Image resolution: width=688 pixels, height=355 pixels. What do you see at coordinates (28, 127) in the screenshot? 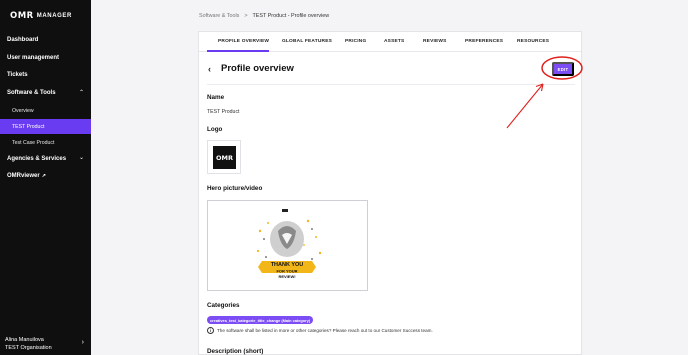
I see `sidebar-subitem-test-product: TEST Product` at bounding box center [28, 127].